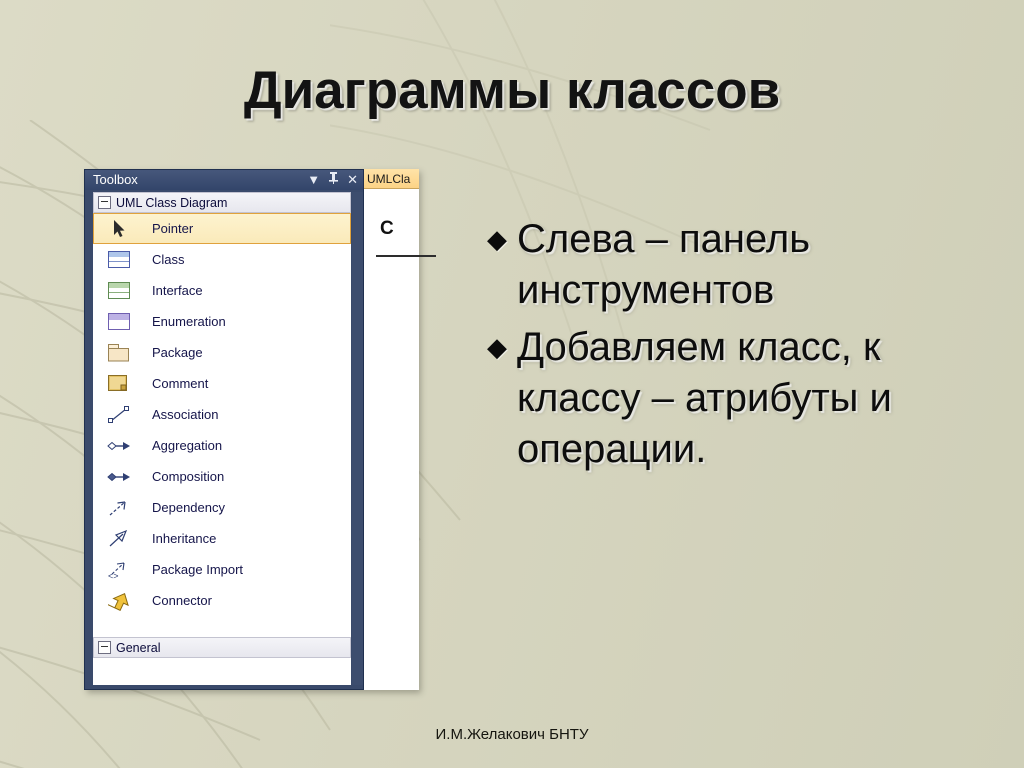 The width and height of the screenshot is (1024, 768). Describe the element at coordinates (222, 383) in the screenshot. I see `toolbox-item-comment: Comment` at that location.